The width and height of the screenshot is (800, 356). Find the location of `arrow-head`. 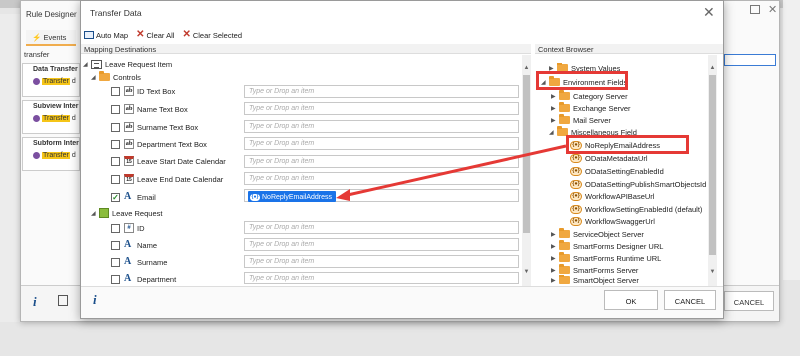

arrow-head is located at coordinates (343, 195).